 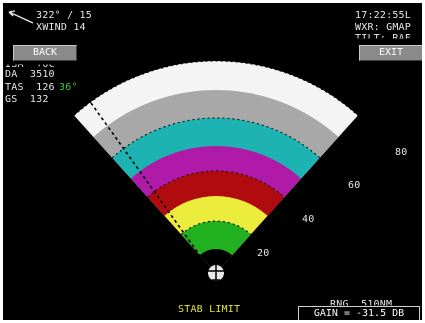 I want to click on weather-mode: WXR: GMAP, so click(x=383, y=27).